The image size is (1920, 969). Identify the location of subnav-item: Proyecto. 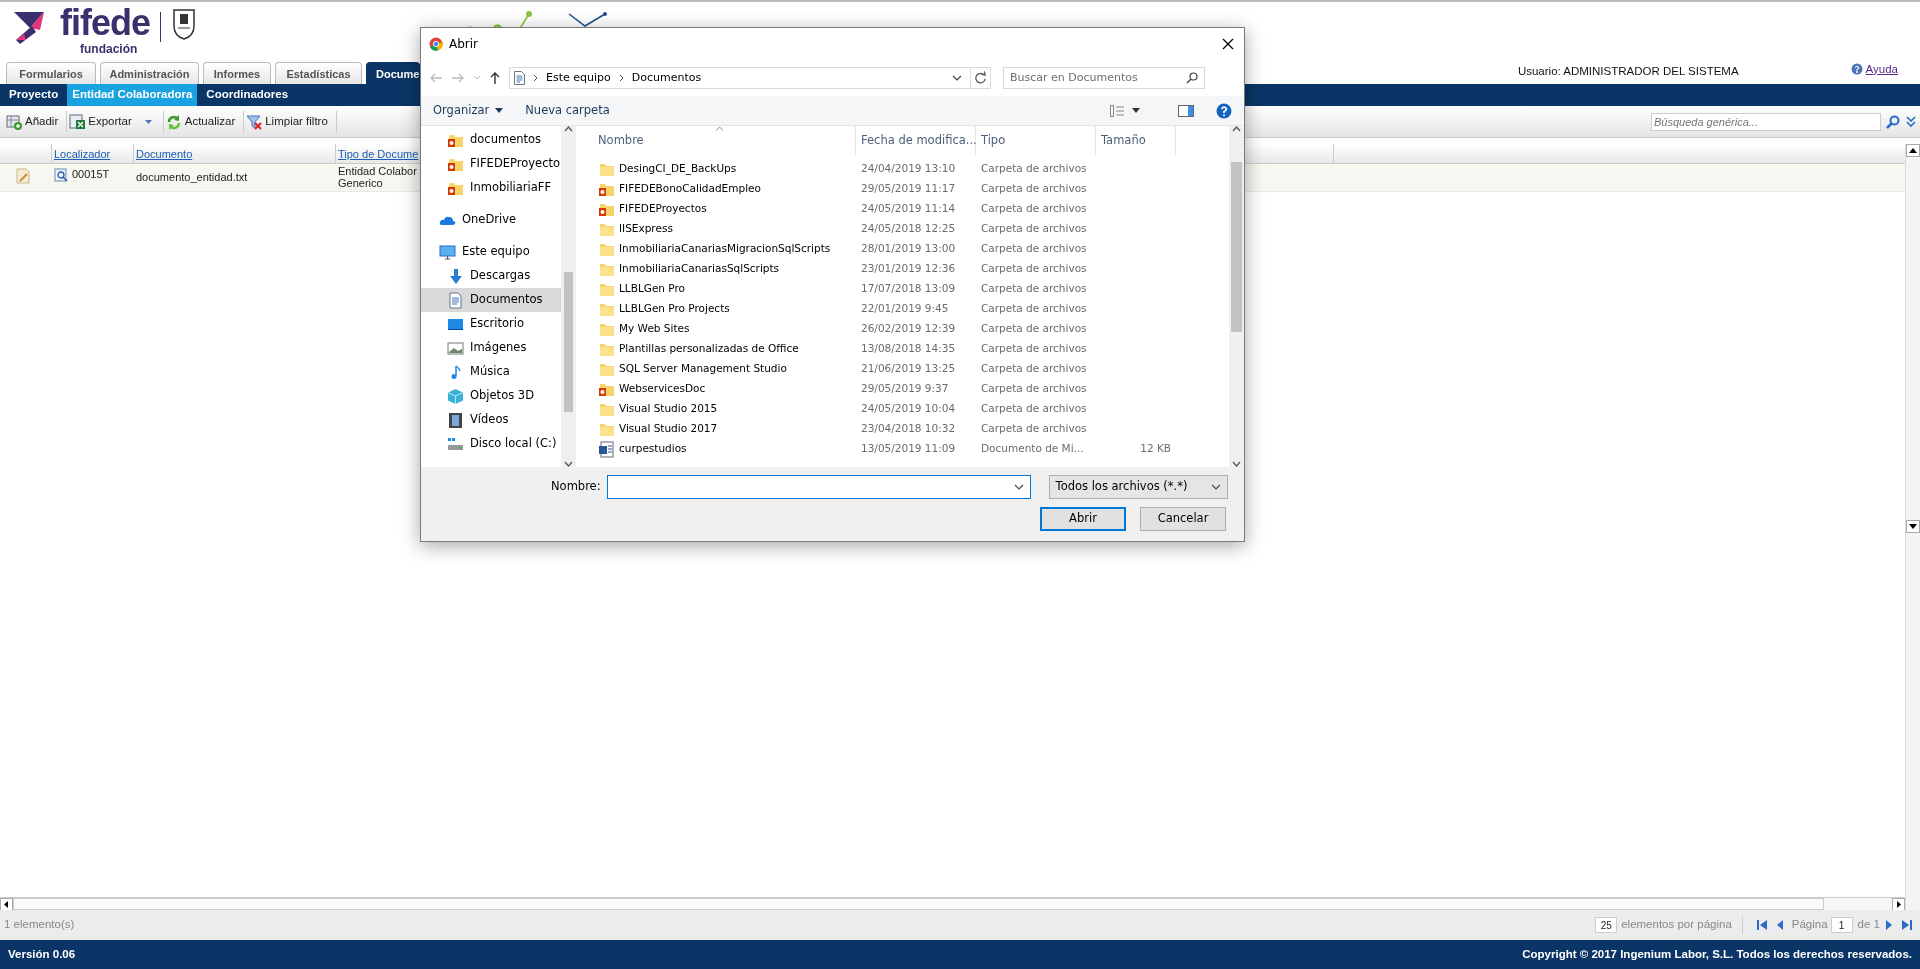
(34, 95).